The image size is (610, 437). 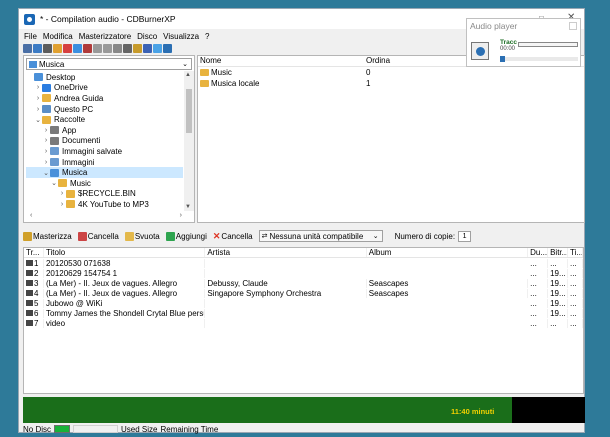 I want to click on file-row: Musica locale 1, so click(x=391, y=83).